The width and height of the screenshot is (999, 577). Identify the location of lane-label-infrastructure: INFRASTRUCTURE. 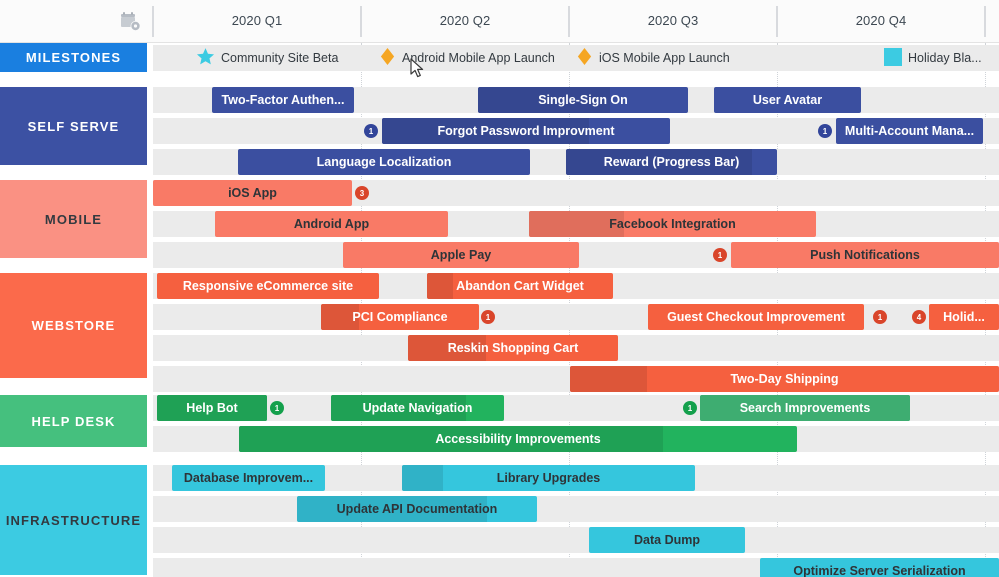
(73, 520).